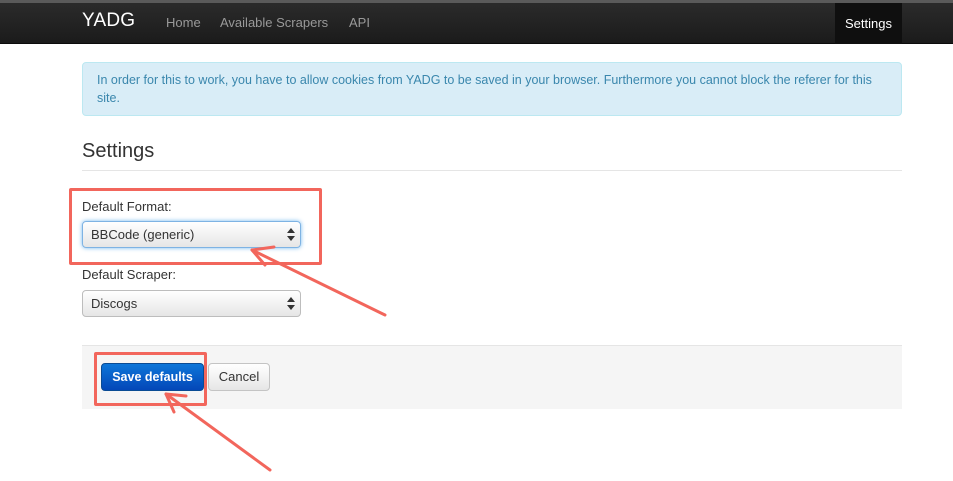 This screenshot has height=481, width=953. Describe the element at coordinates (183, 22) in the screenshot. I see `nav-home: Home` at that location.